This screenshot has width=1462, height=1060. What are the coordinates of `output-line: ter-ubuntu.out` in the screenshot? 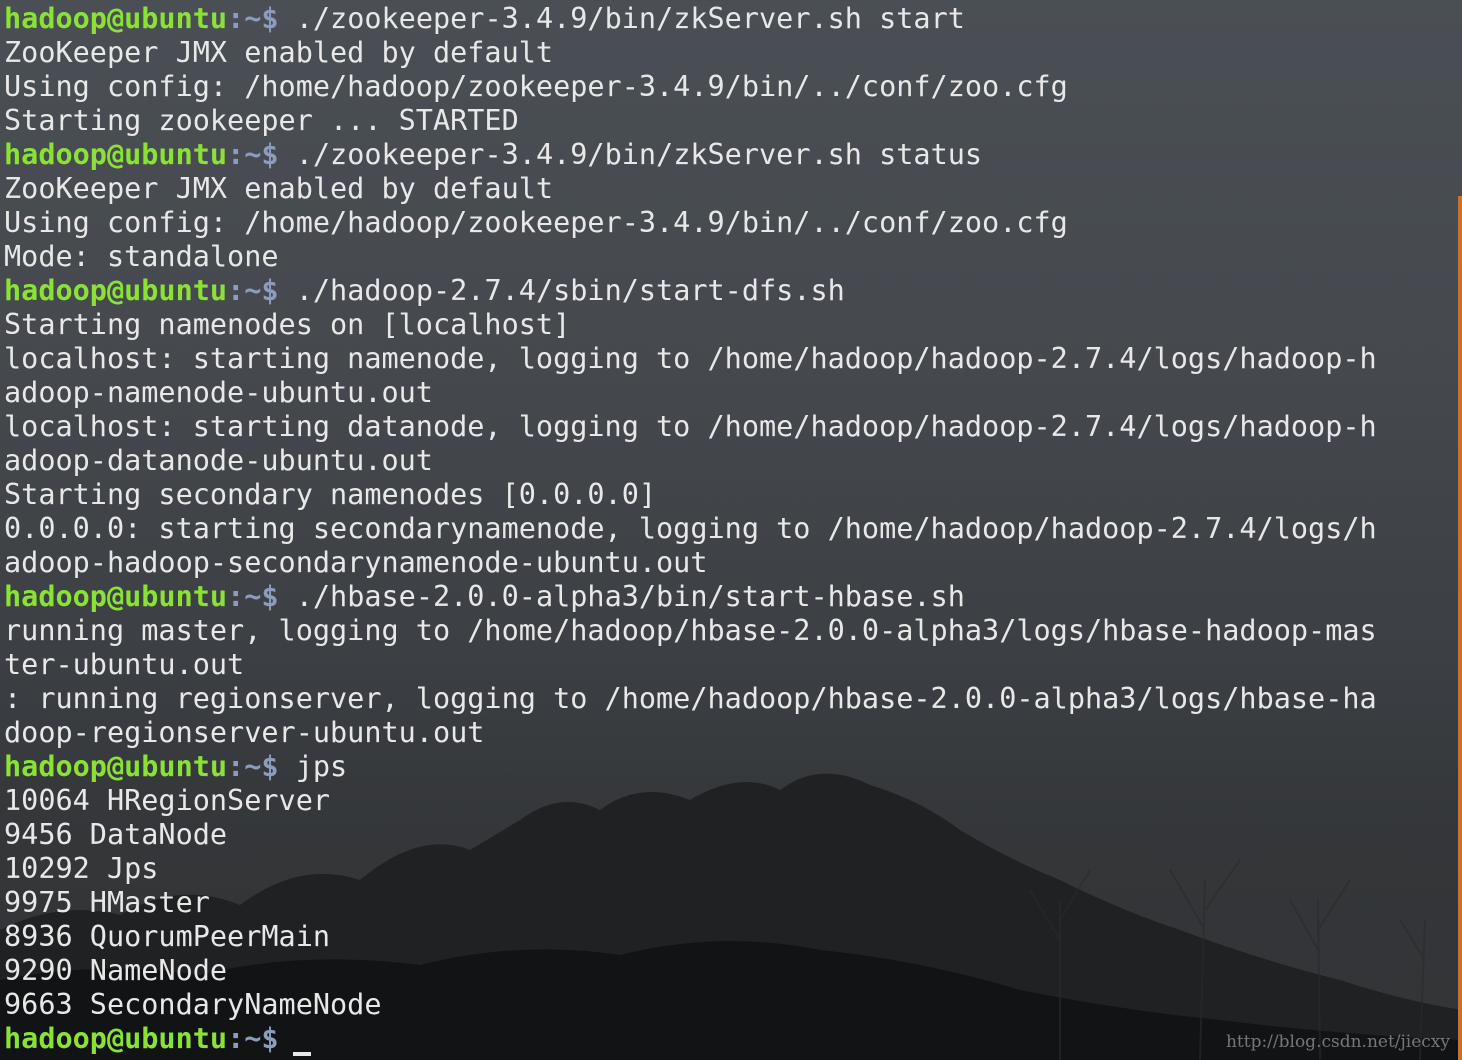 It's located at (124, 664).